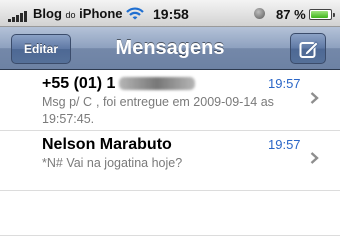 Image resolution: width=340 pixels, height=252 pixels. I want to click on redacted-number, so click(157, 84).